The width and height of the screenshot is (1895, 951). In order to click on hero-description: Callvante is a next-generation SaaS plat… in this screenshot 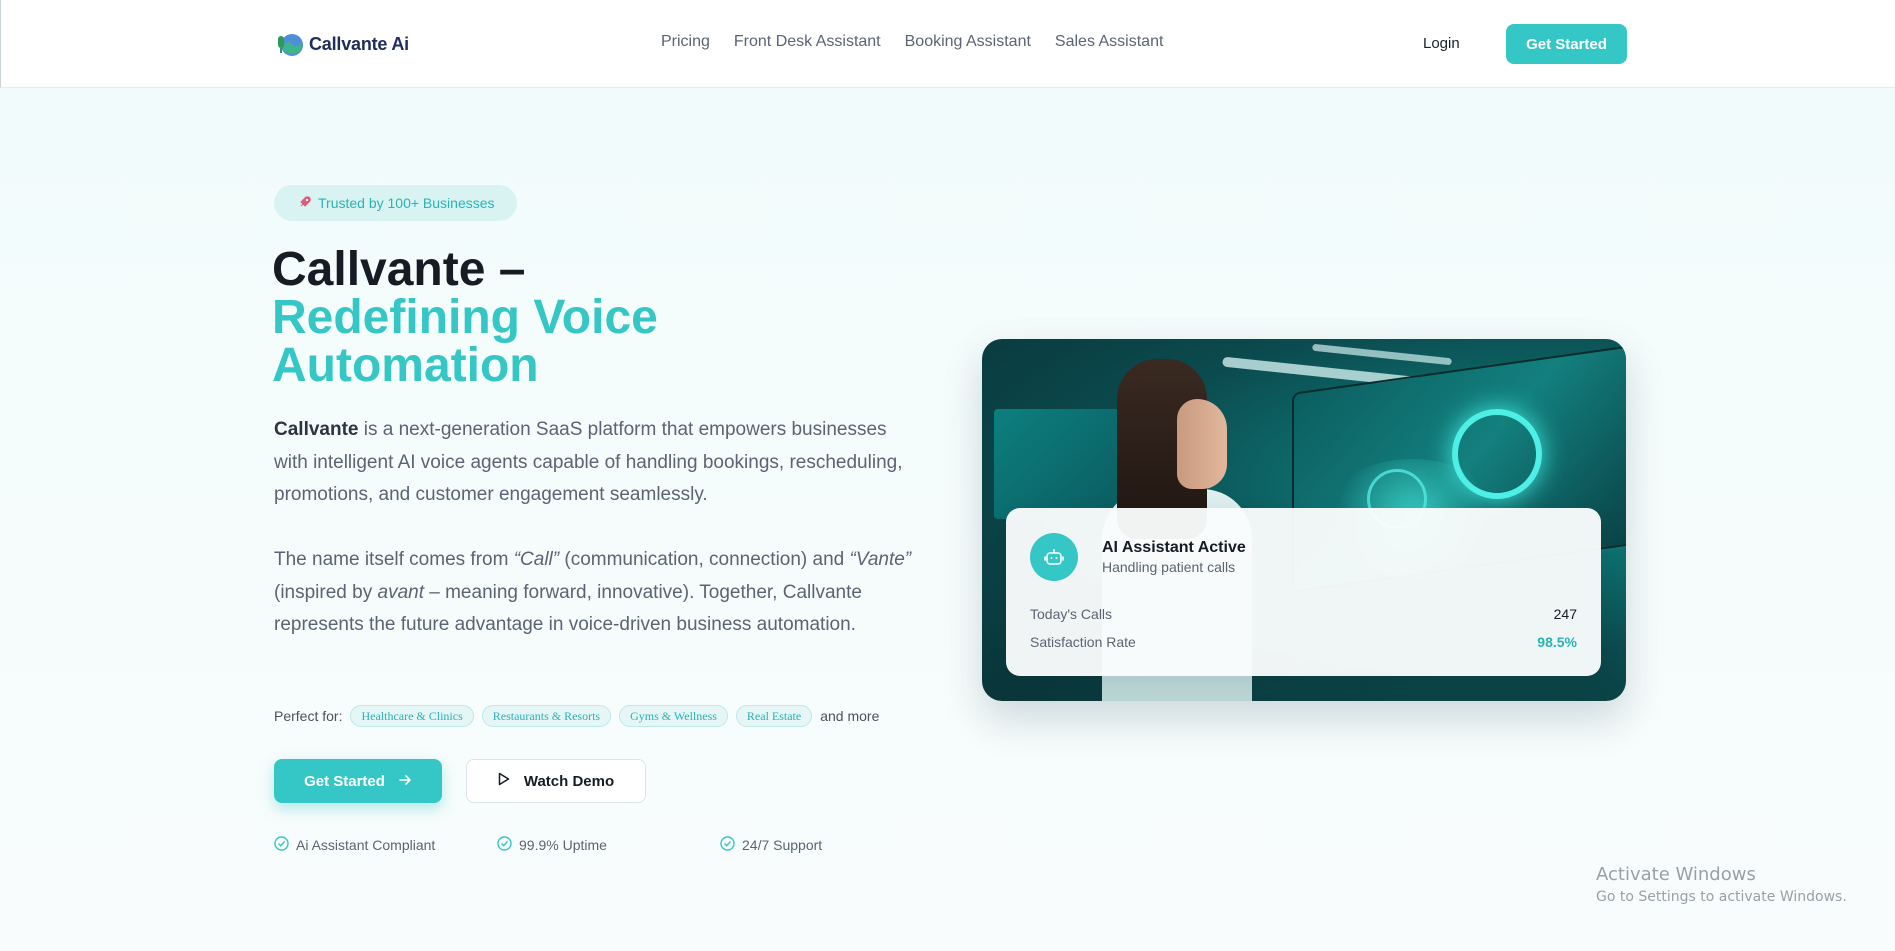, I will do `click(594, 463)`.